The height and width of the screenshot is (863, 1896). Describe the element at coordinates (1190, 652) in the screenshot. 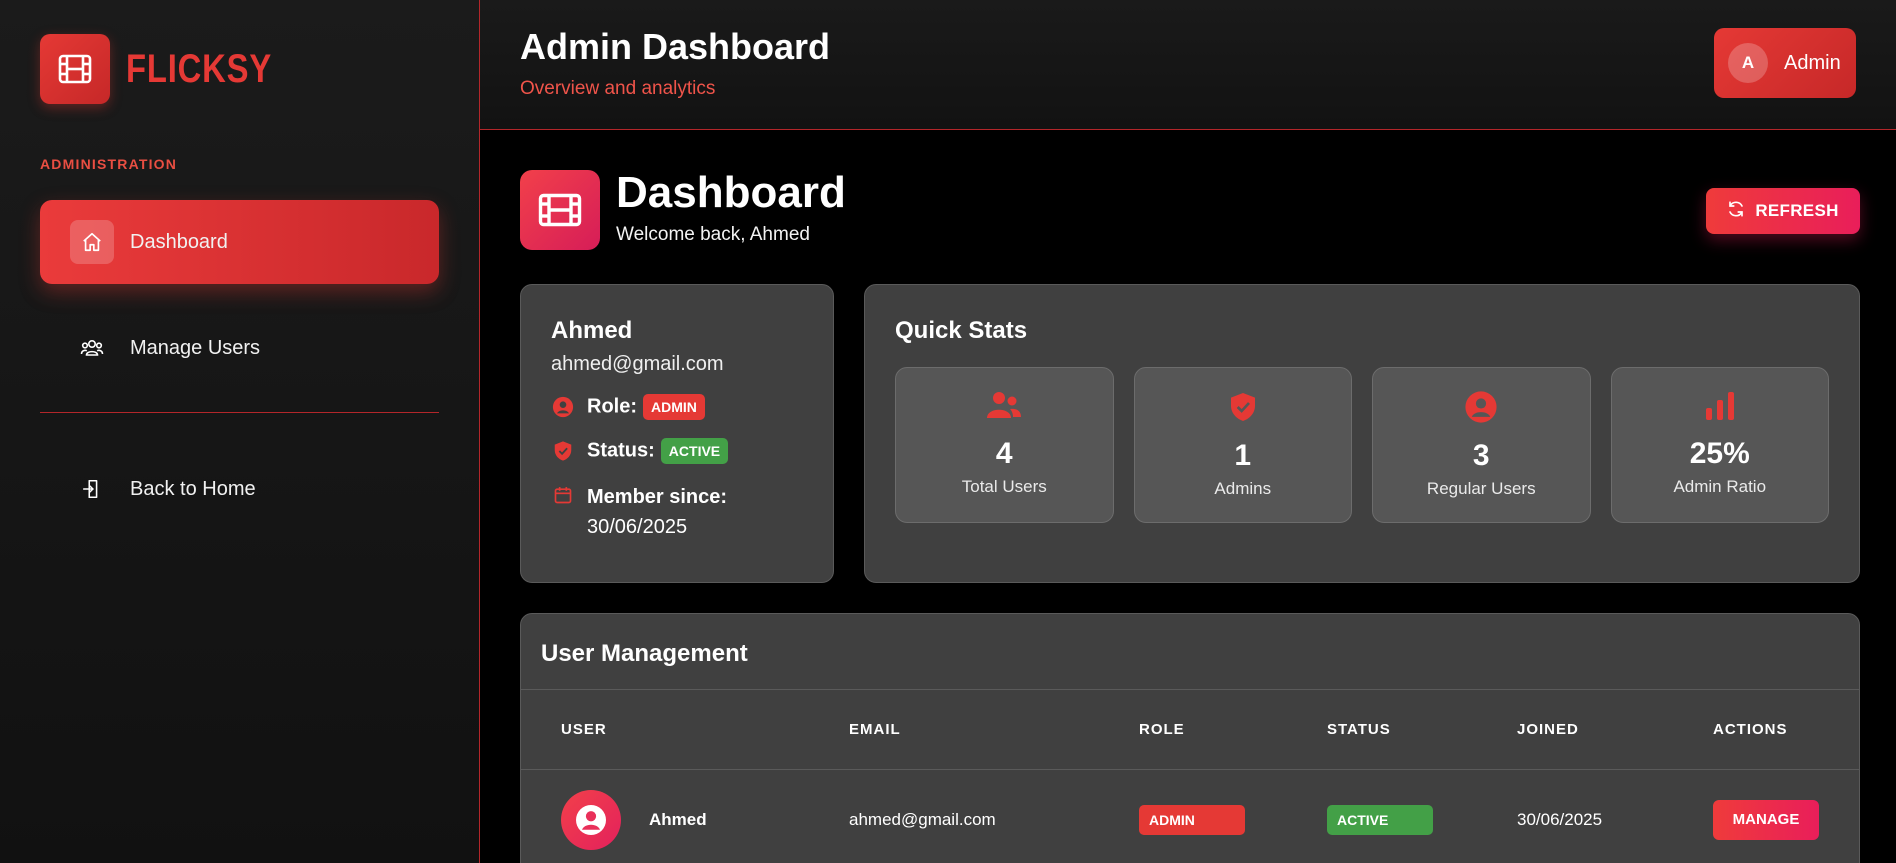

I see `user-management-title: User Management` at that location.